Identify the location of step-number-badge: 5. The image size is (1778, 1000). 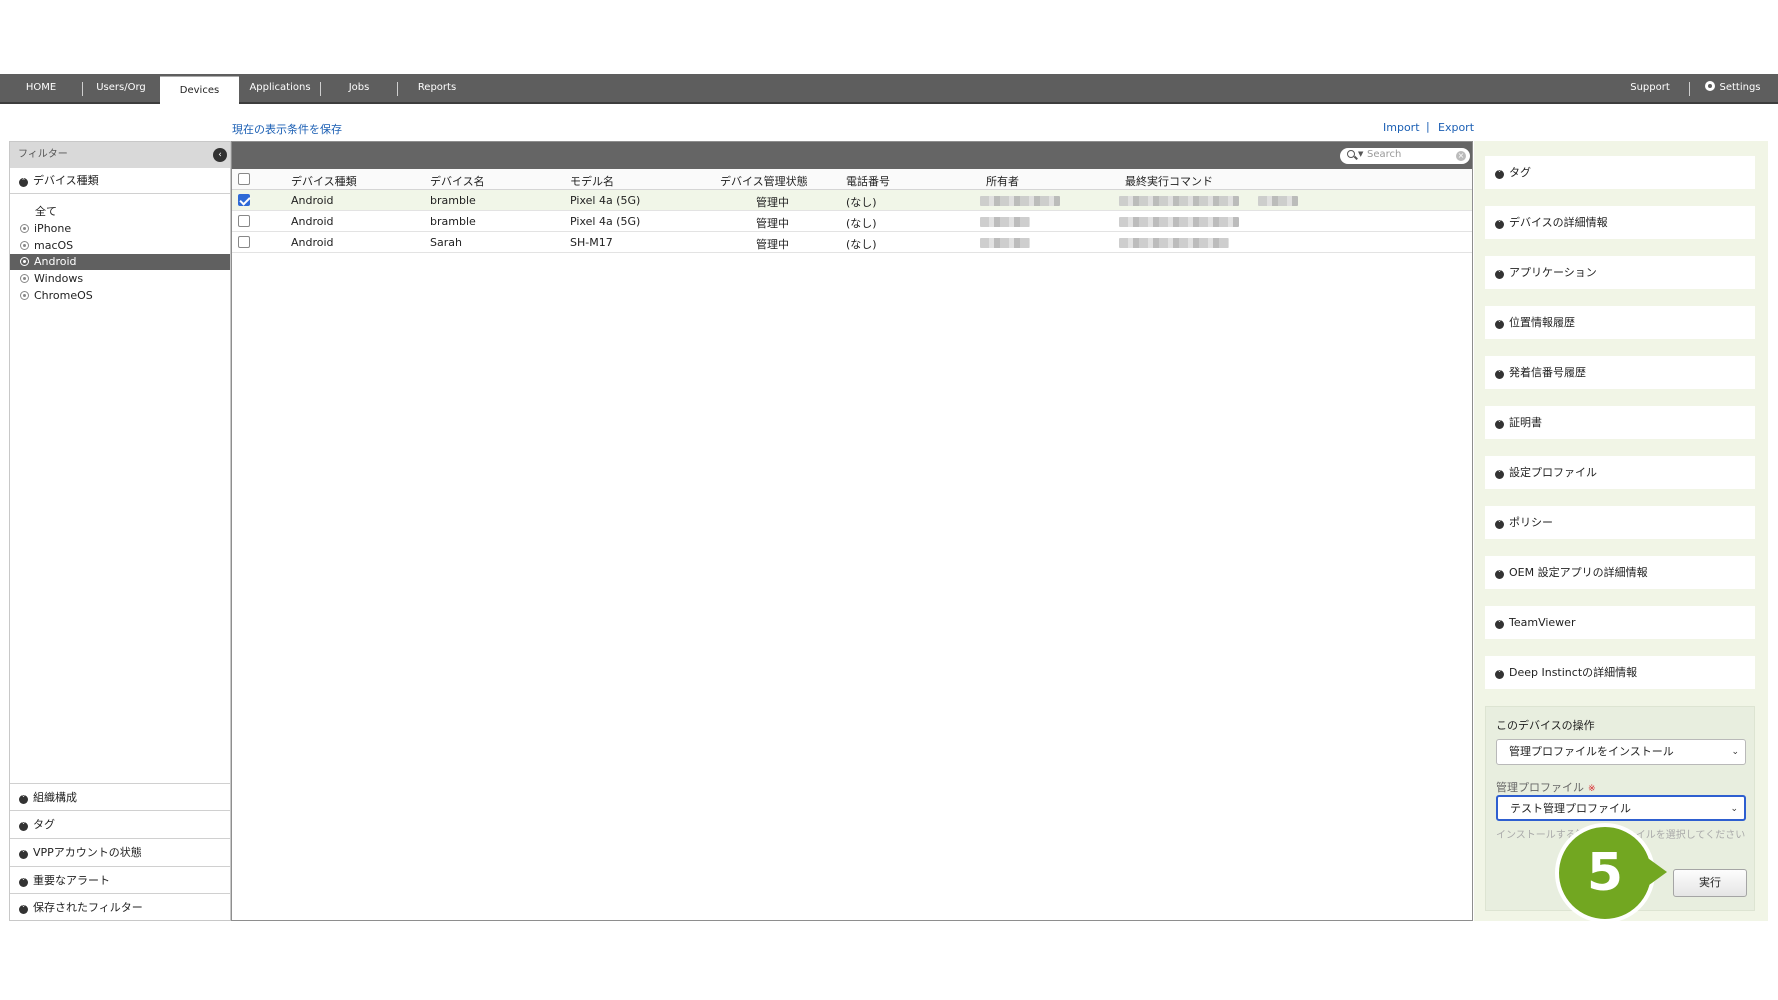
(1605, 873).